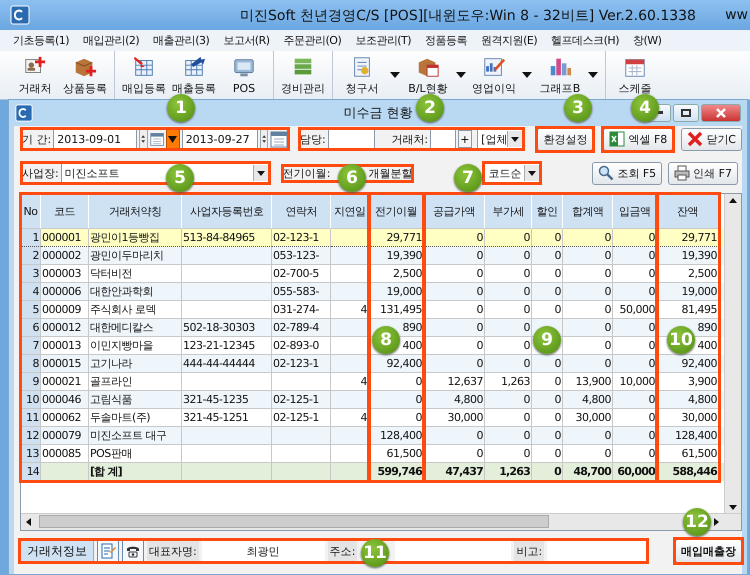 This screenshot has height=575, width=750. I want to click on menu-item: 매출관리(3), so click(181, 40).